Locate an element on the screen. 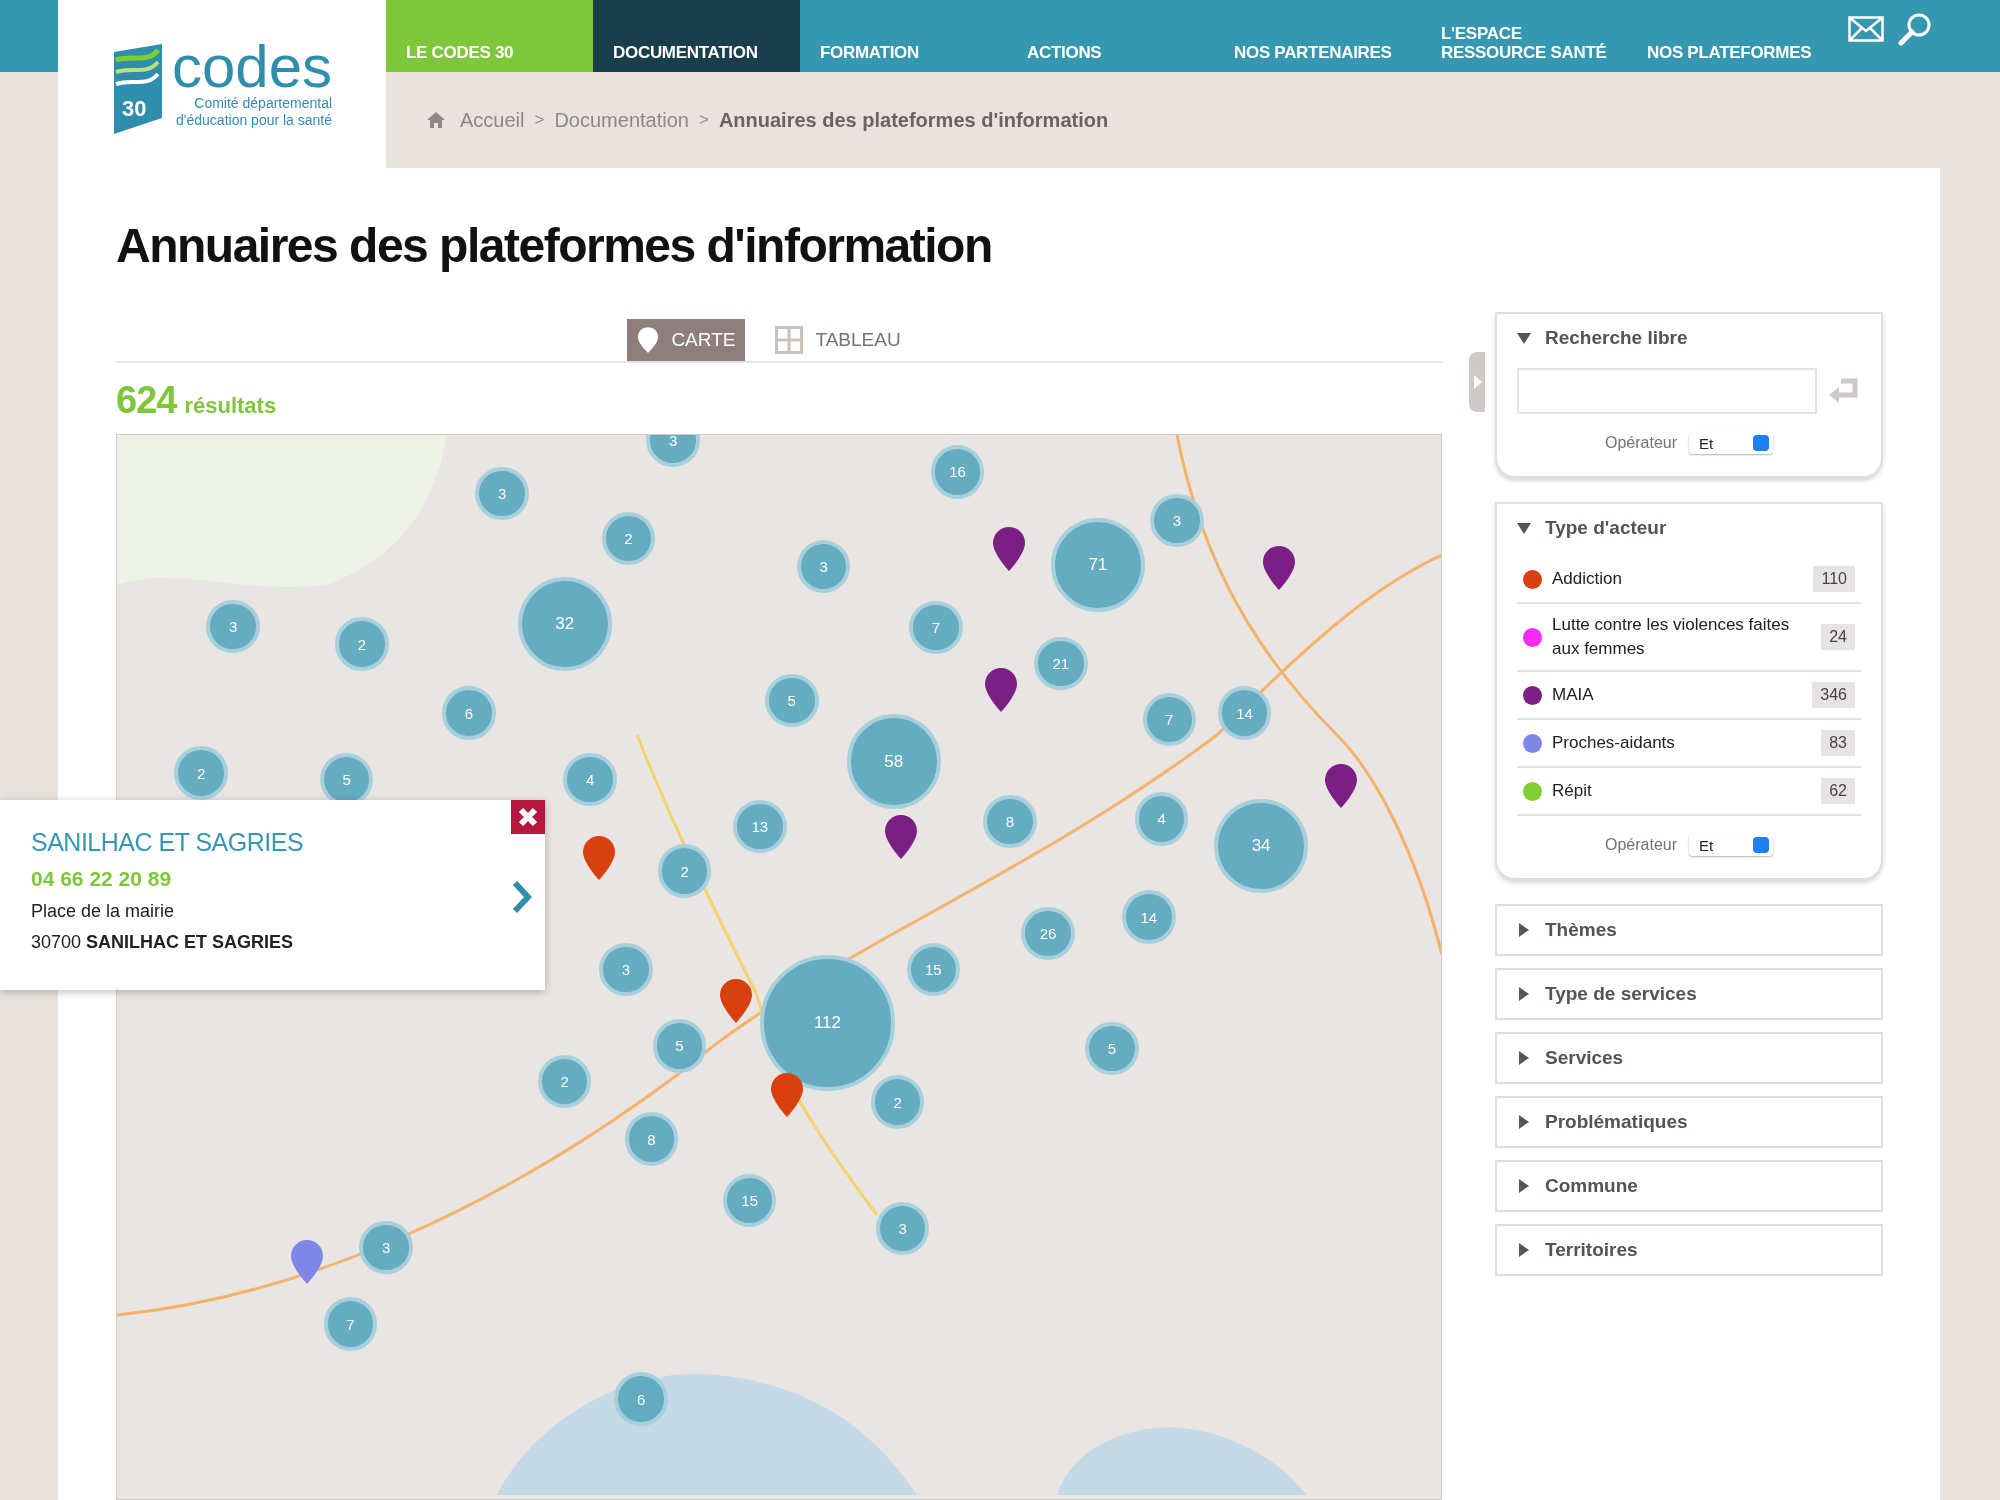  legend-label: Proches-aidants is located at coordinates (1682, 743).